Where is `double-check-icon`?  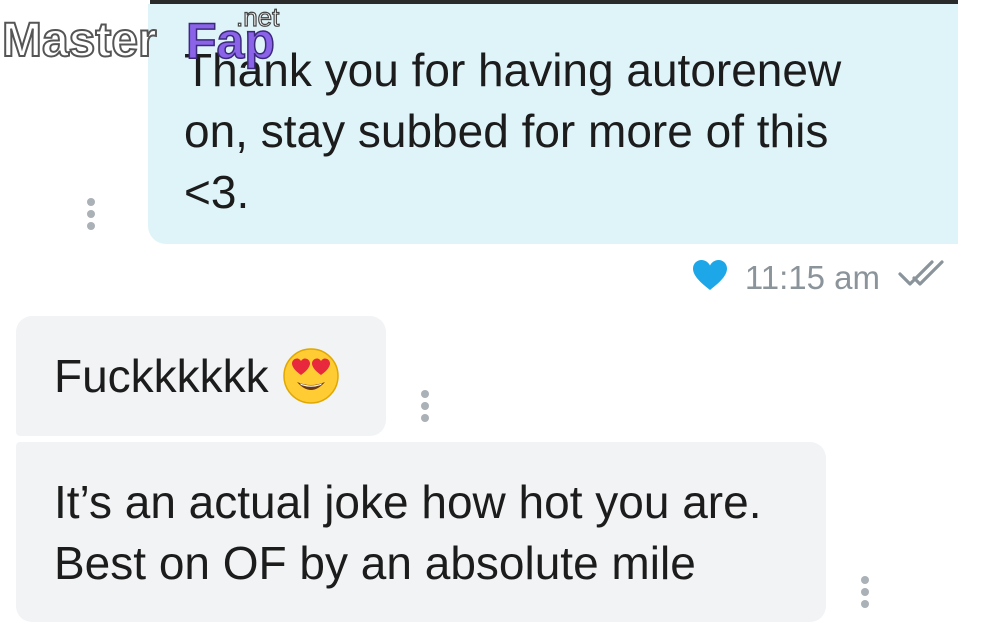 double-check-icon is located at coordinates (923, 278).